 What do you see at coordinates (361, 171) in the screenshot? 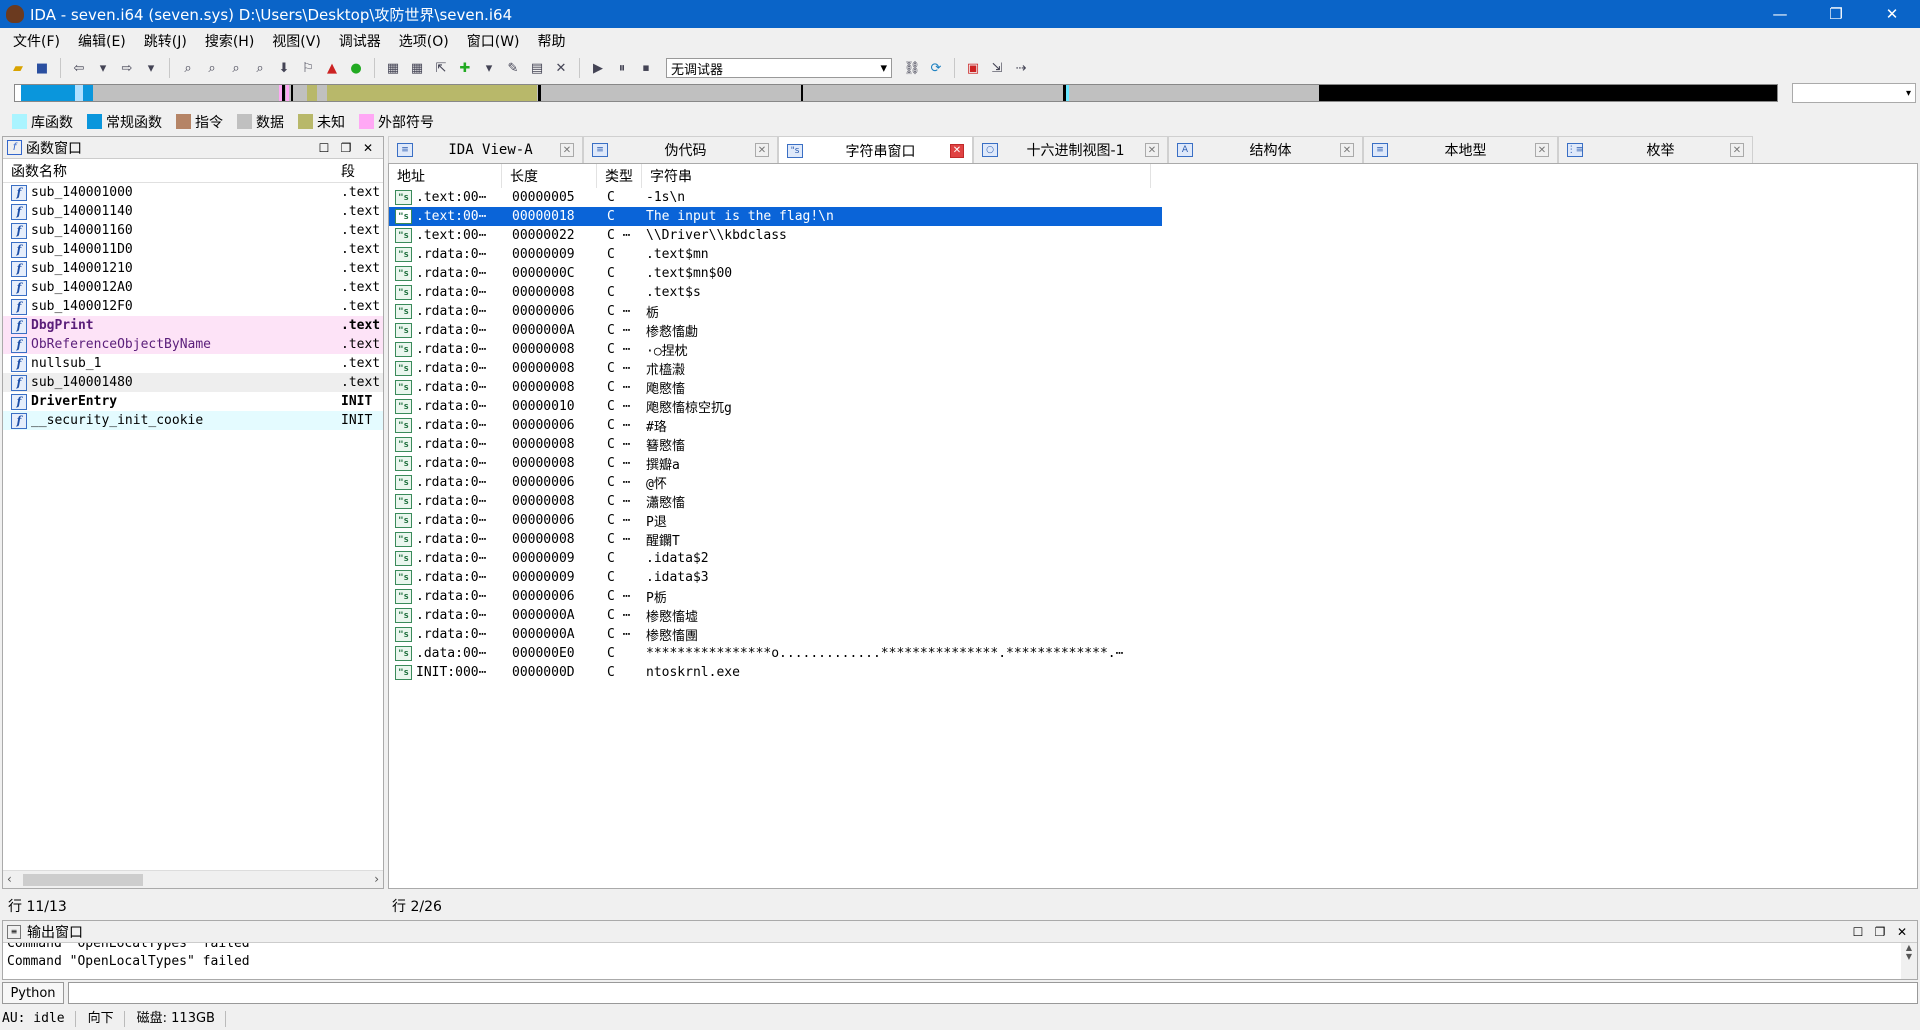
I see `column-segment: 段` at bounding box center [361, 171].